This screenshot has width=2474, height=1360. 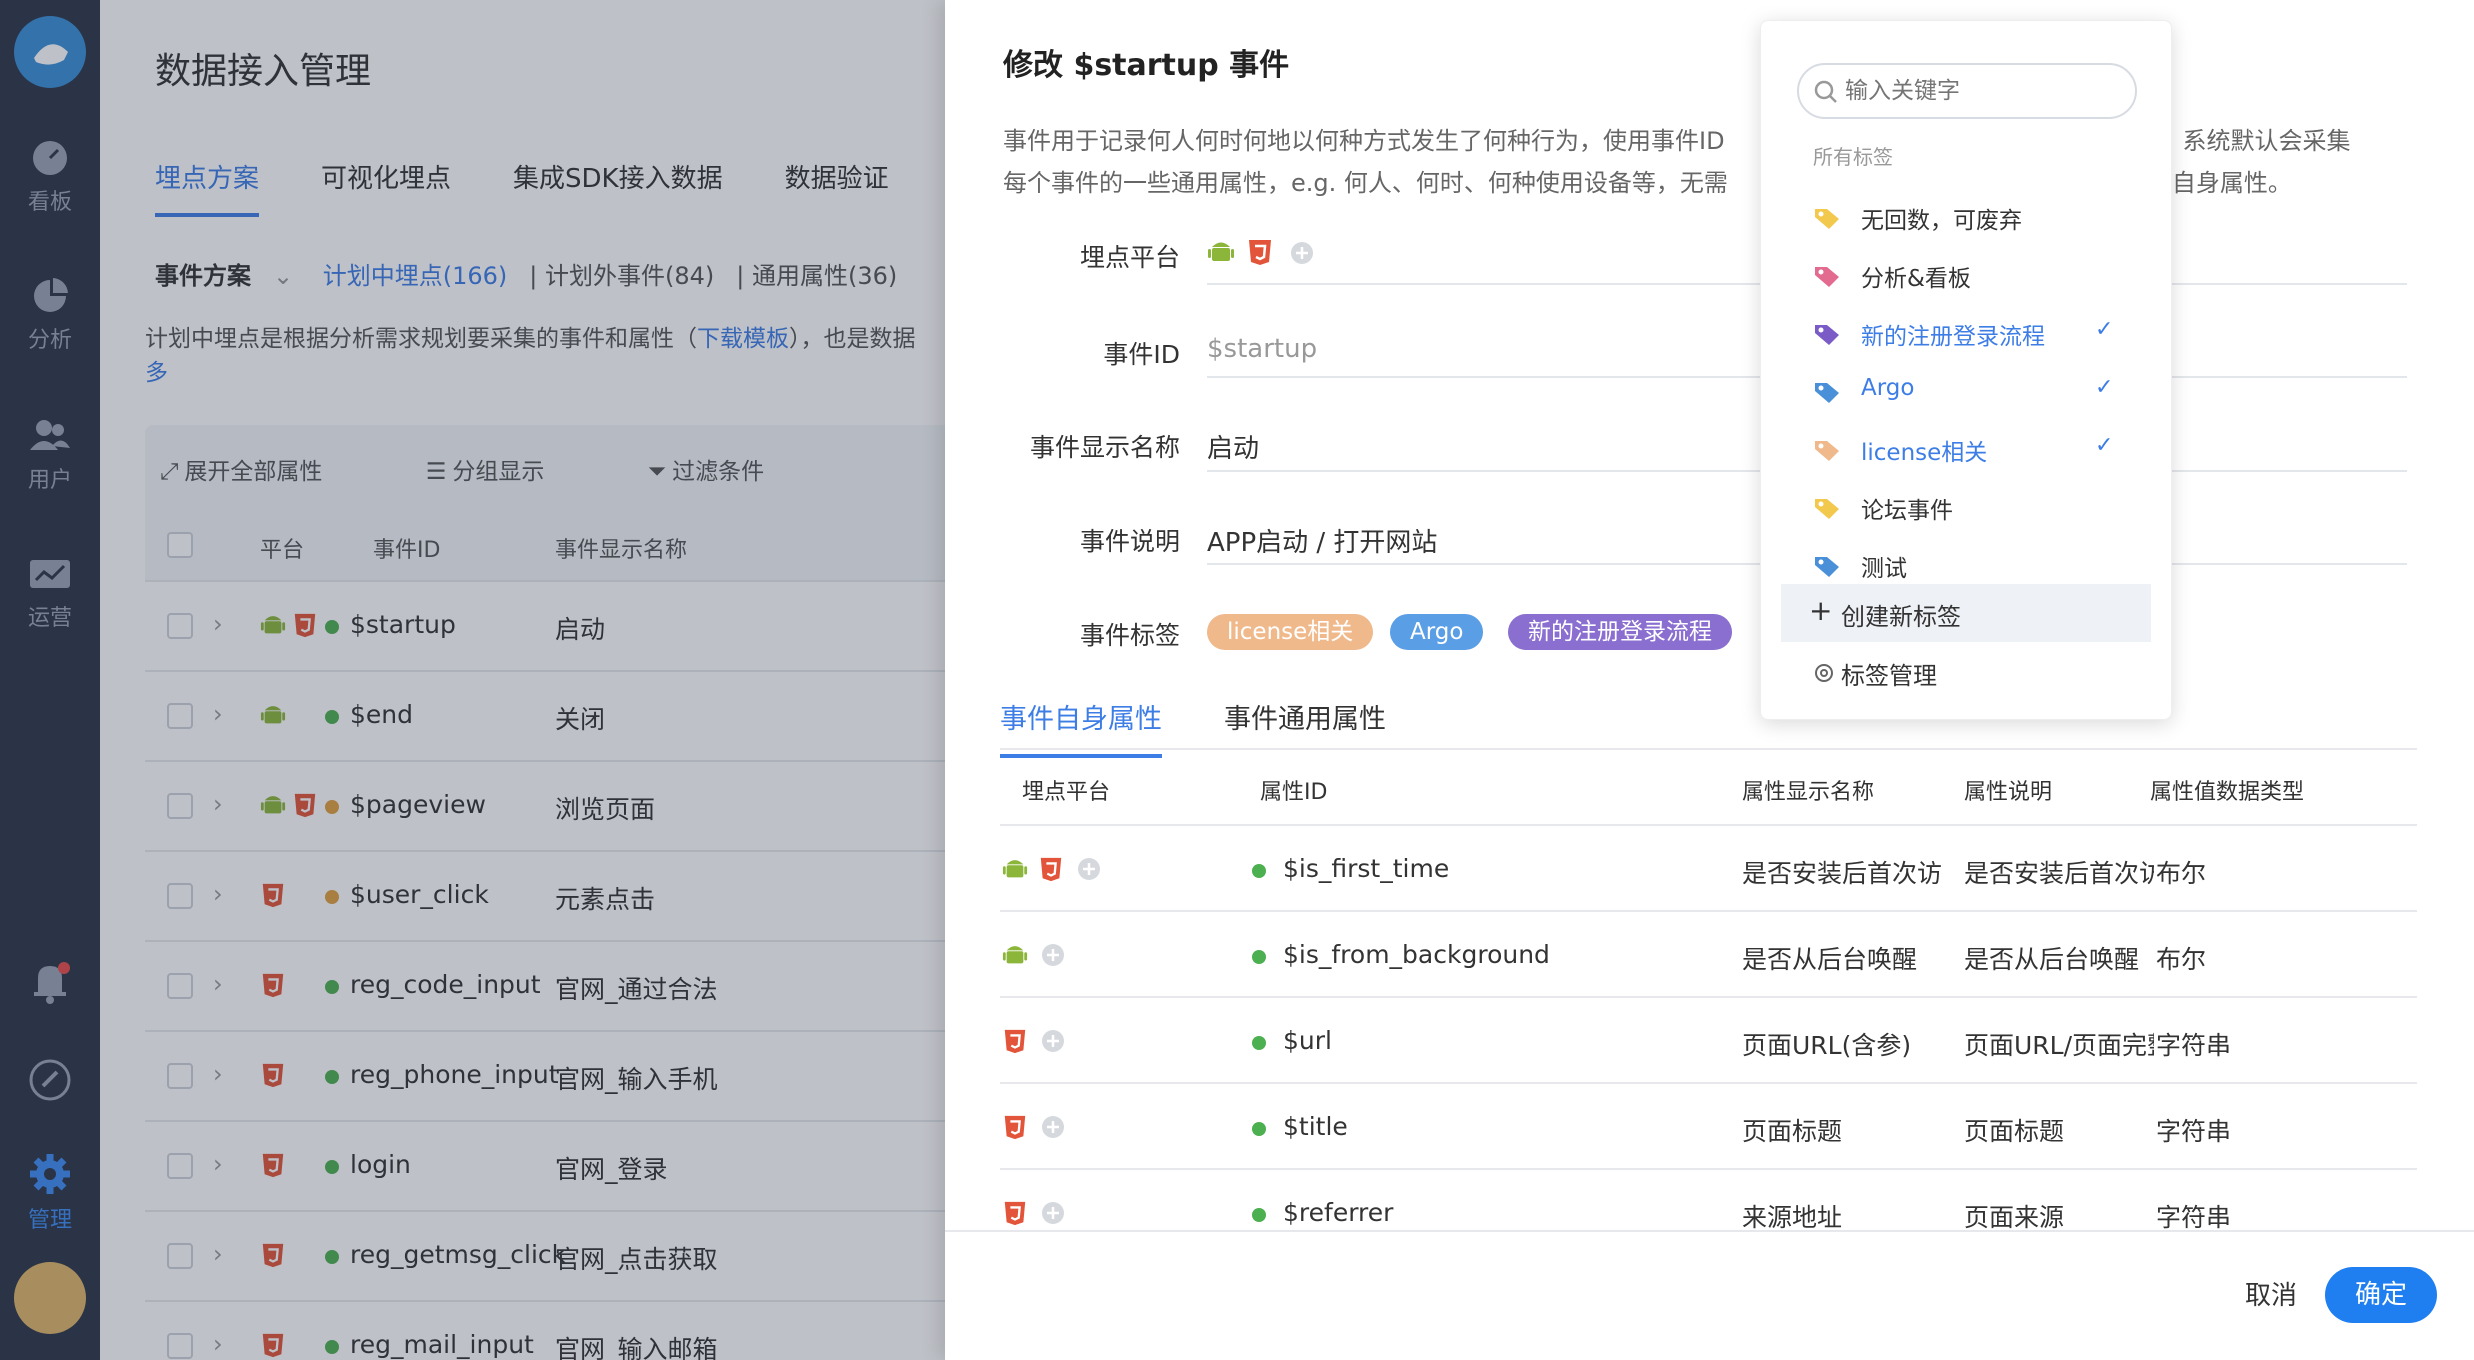 What do you see at coordinates (1708, 953) in the screenshot?
I see `property-row: $is_from_background 是否从后台唤醒 是否从后台唤醒 布尔` at bounding box center [1708, 953].